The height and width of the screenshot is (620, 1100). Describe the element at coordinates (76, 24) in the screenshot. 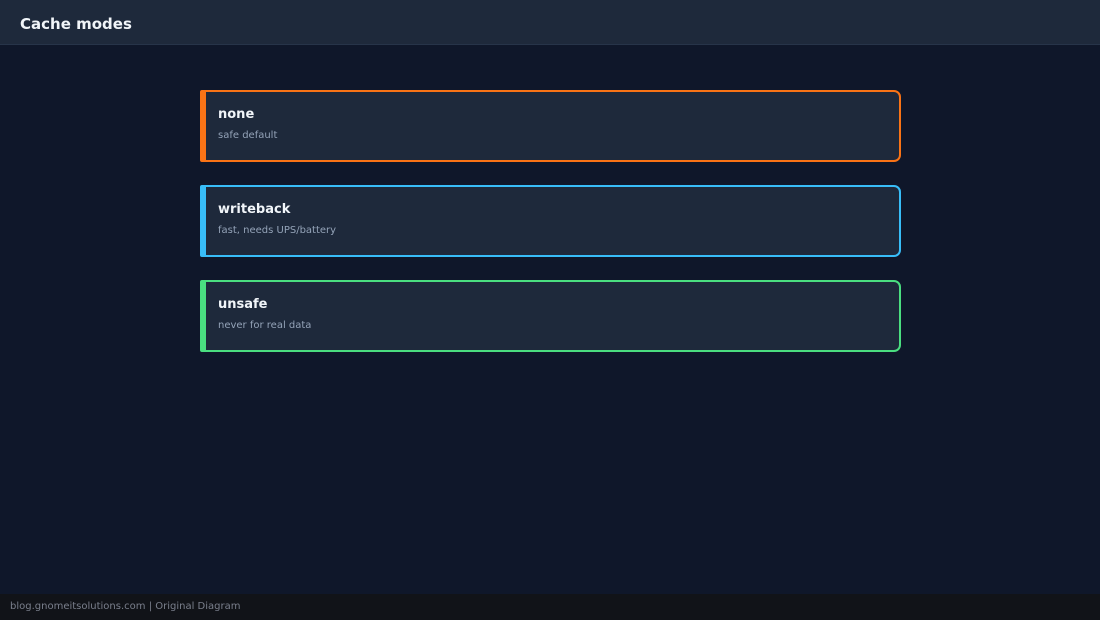

I see `page-title: Cache modes` at that location.